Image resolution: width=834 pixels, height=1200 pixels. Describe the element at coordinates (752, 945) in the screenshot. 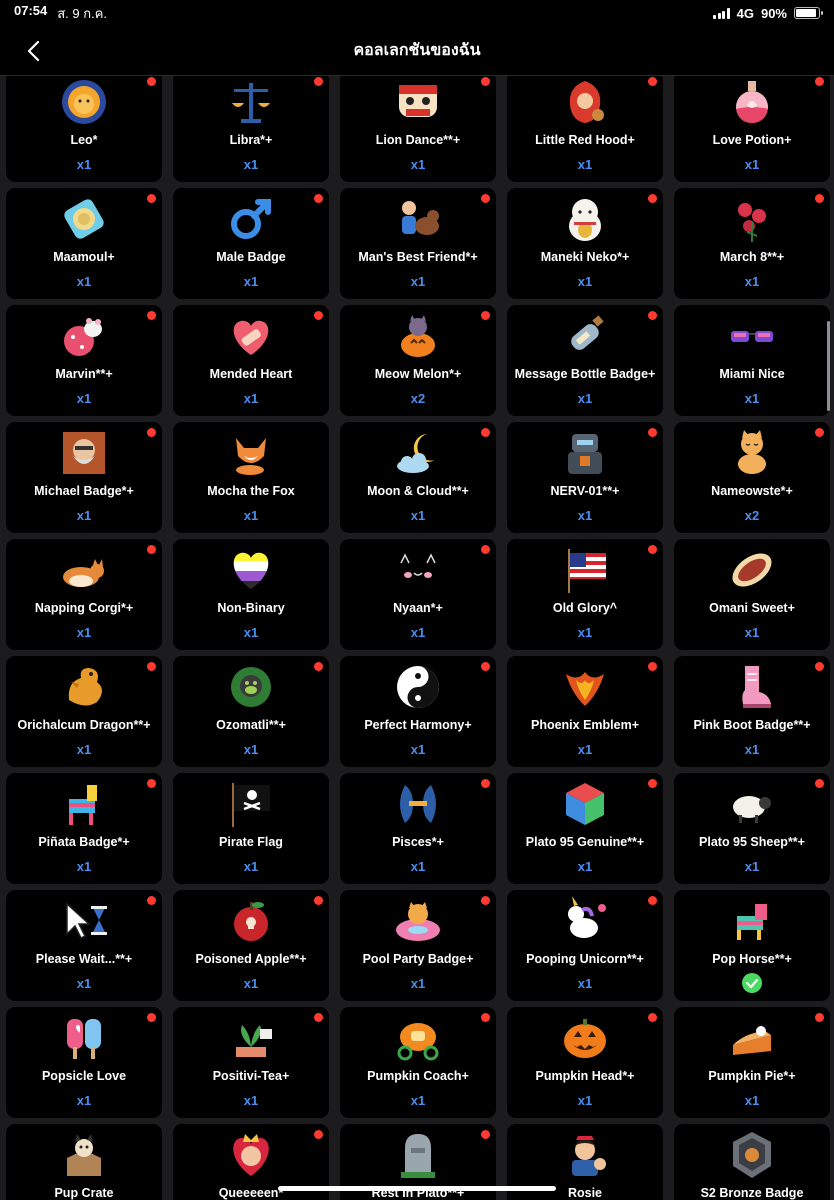

I see `badge-card: Pop Horse**+` at that location.